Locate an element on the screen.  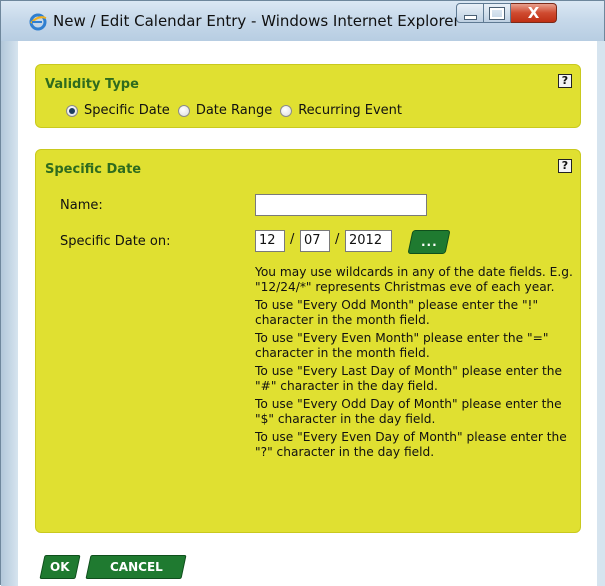
radio-recurring-event-label: Recurring Event is located at coordinates (350, 110).